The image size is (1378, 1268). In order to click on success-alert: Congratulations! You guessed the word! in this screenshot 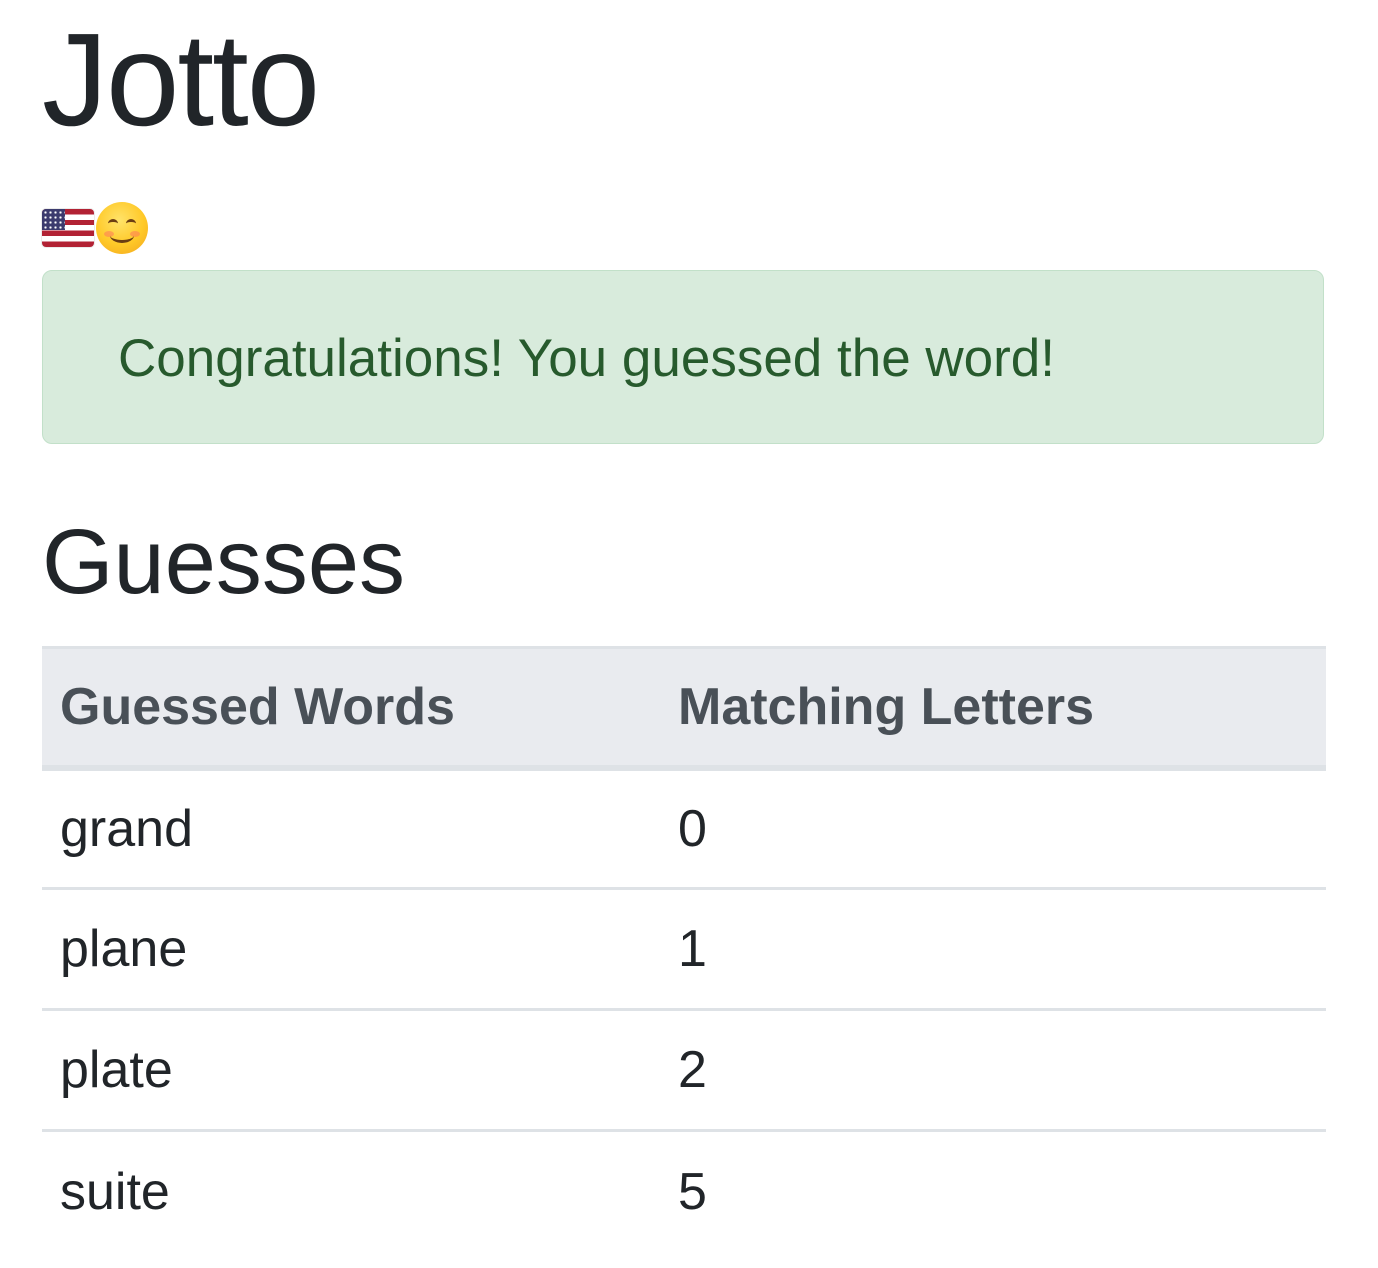, I will do `click(683, 357)`.